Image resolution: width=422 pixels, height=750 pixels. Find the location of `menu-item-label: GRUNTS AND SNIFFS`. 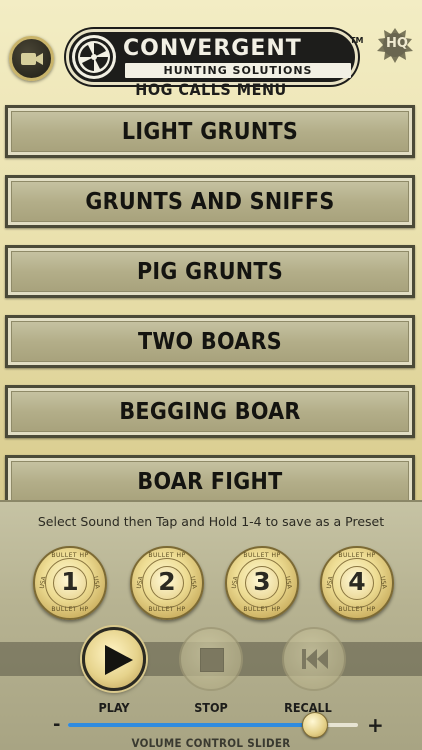

menu-item-label: GRUNTS AND SNIFFS is located at coordinates (210, 201).